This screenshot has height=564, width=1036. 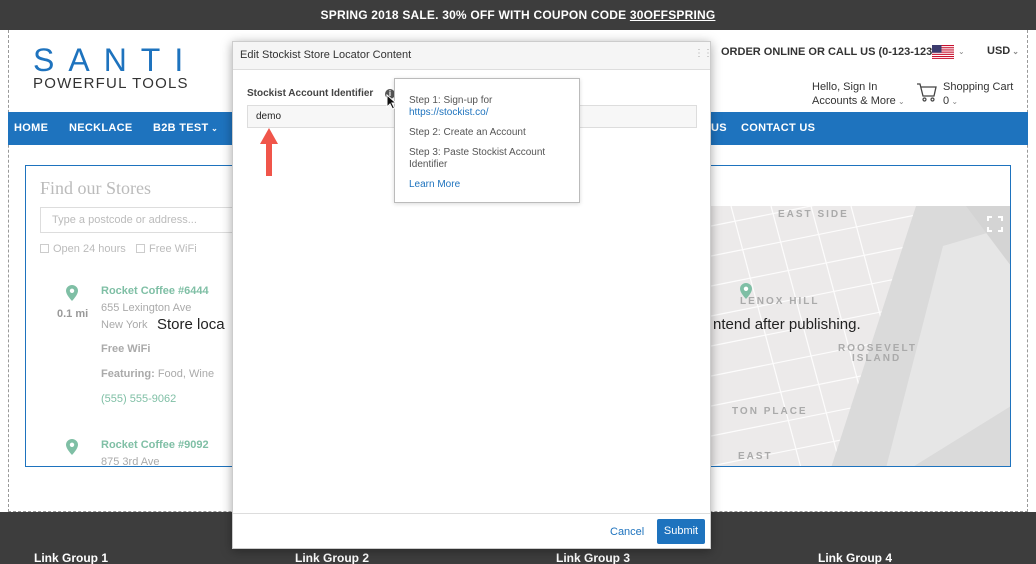 I want to click on store-name: Rocket Coffee #6444, so click(x=155, y=291).